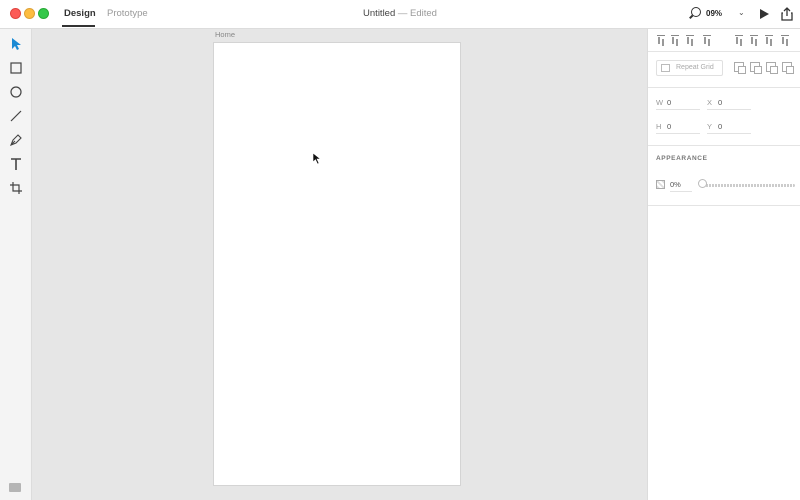  Describe the element at coordinates (659, 126) in the screenshot. I see `height-label: H` at that location.